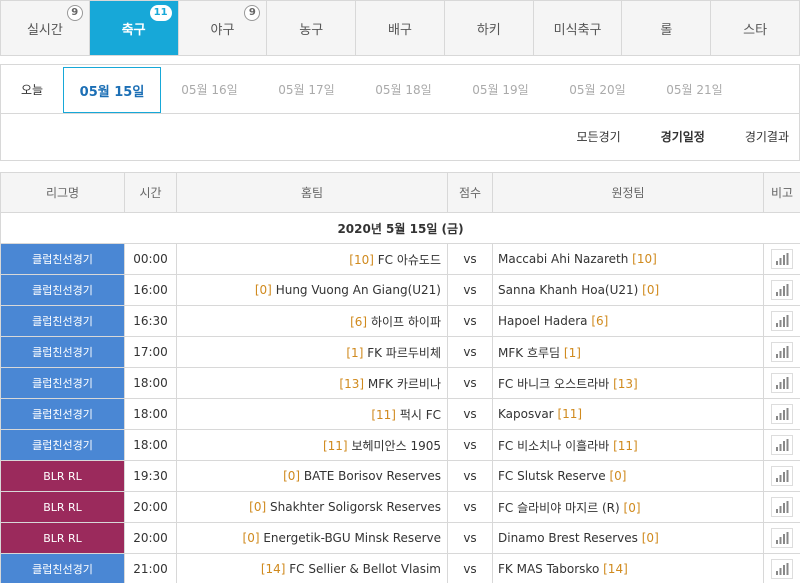  I want to click on away-team-name: FC Slutsk Reserve, so click(552, 476).